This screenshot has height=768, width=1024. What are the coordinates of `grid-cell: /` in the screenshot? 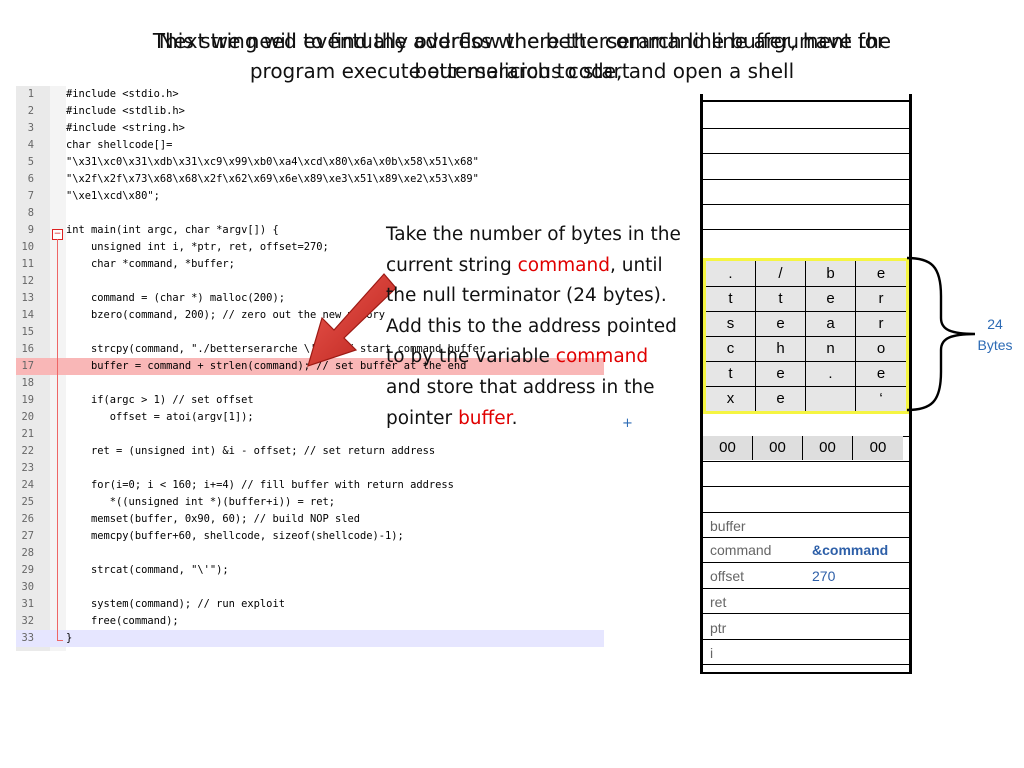 It's located at (781, 273).